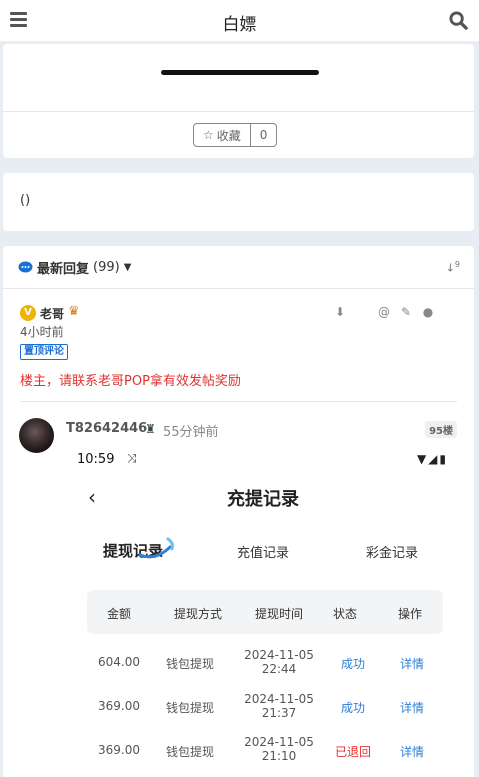  Describe the element at coordinates (432, 459) in the screenshot. I see `status-icons: ▼◢▮` at that location.